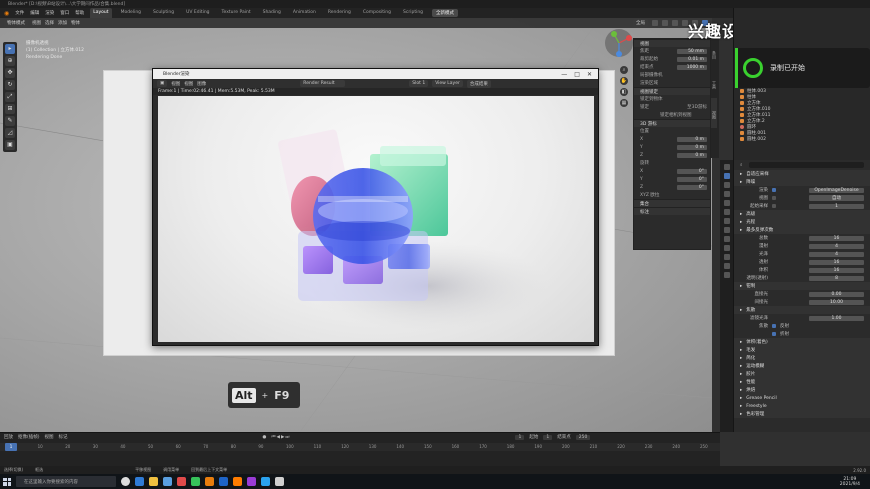 This screenshot has height=489, width=870. What do you see at coordinates (726, 185) in the screenshot?
I see `output-tab-icon` at bounding box center [726, 185].